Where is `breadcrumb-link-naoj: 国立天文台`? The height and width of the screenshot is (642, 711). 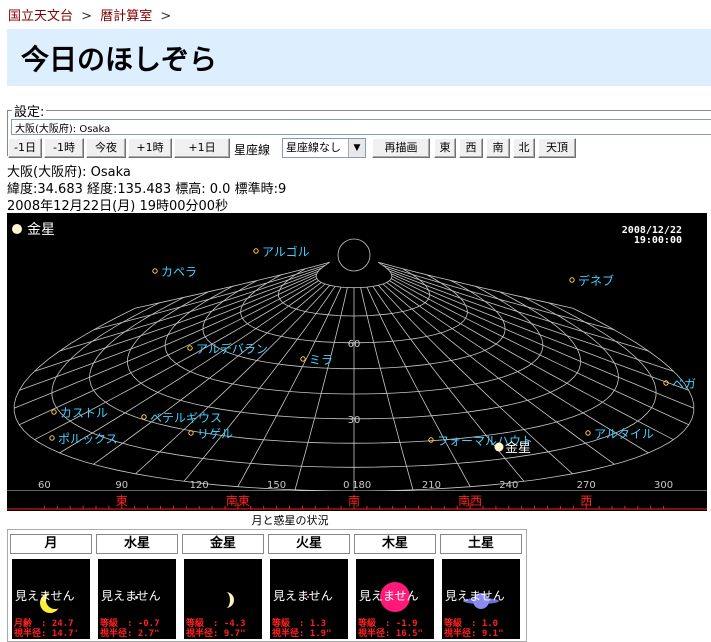
breadcrumb-link-naoj: 国立天文台 is located at coordinates (40, 16).